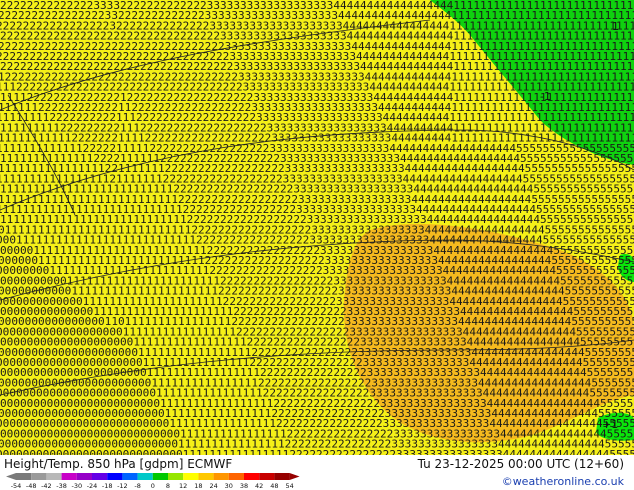 This screenshot has height=490, width=634. What do you see at coordinates (107, 486) in the screenshot?
I see `scale-tick-label: -18` at bounding box center [107, 486].